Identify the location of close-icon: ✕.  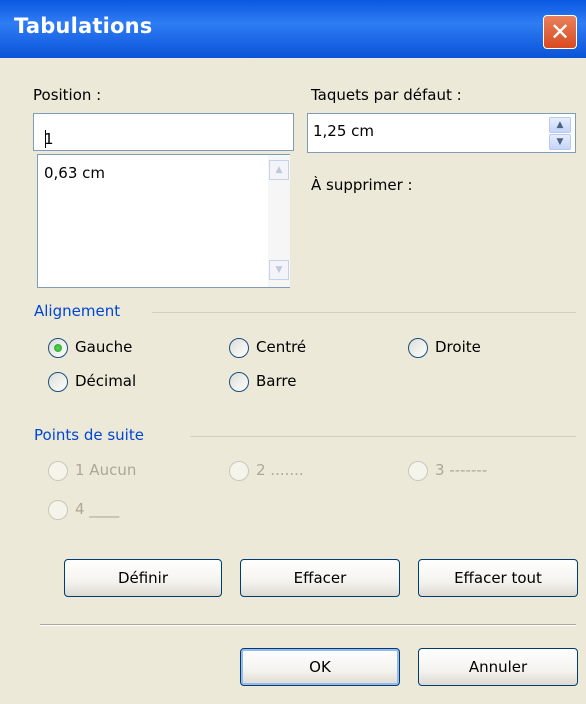
(560, 32).